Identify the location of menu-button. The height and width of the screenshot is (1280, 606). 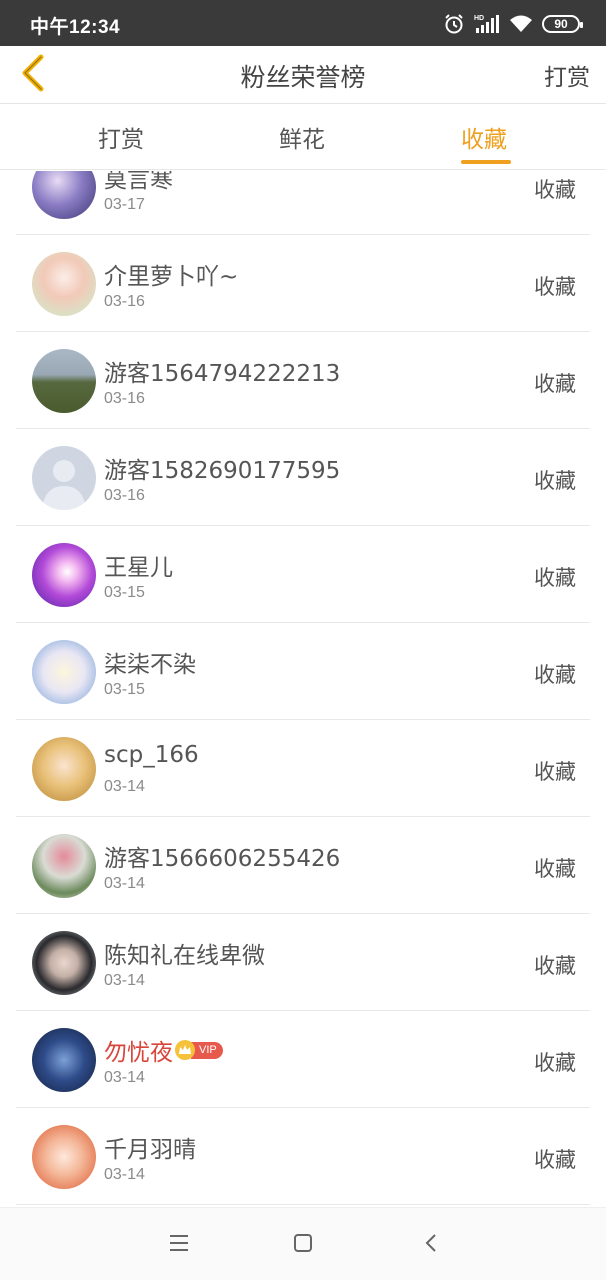
(179, 1245).